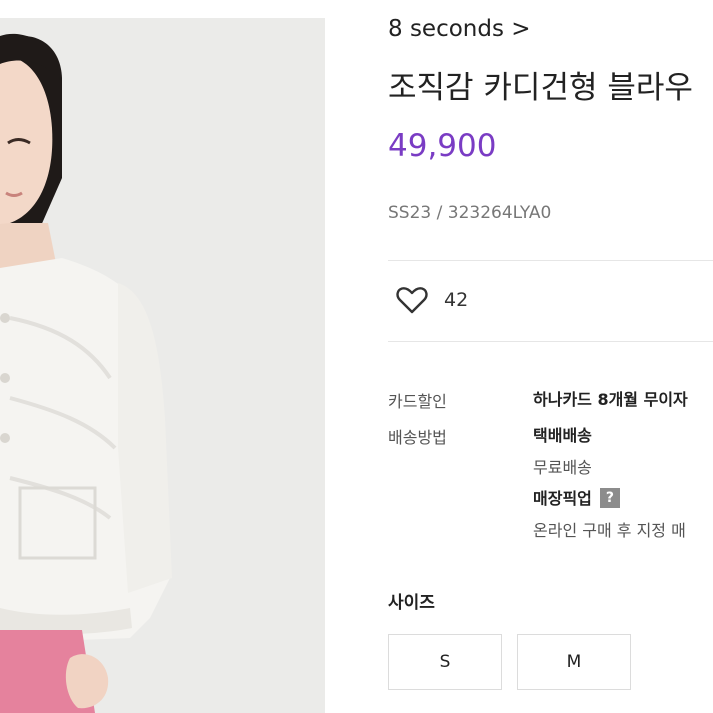  I want to click on store-pickup-label: 매장픽업, so click(562, 498).